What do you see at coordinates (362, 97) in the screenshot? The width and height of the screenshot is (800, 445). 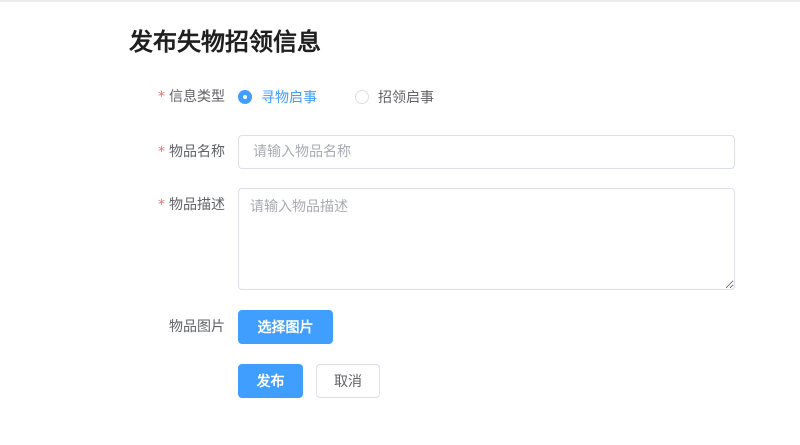 I see `radio-unchecked-icon` at bounding box center [362, 97].